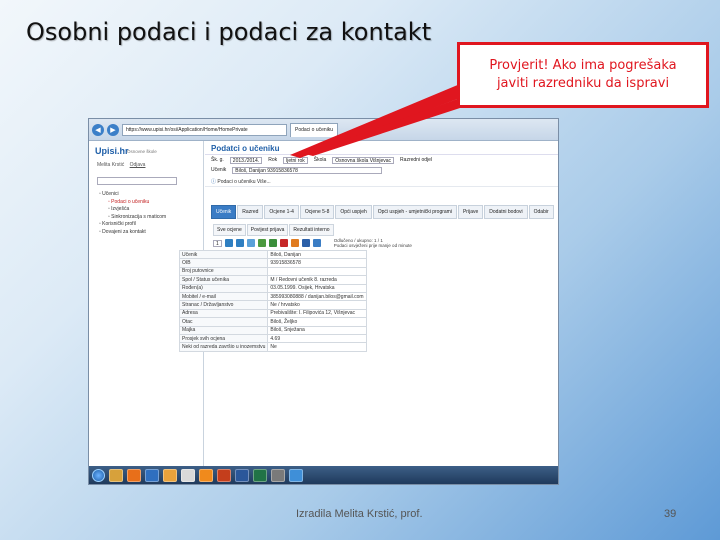 This screenshot has height=540, width=720. I want to click on logo-subtitle: Osnovne škole, so click(142, 151).